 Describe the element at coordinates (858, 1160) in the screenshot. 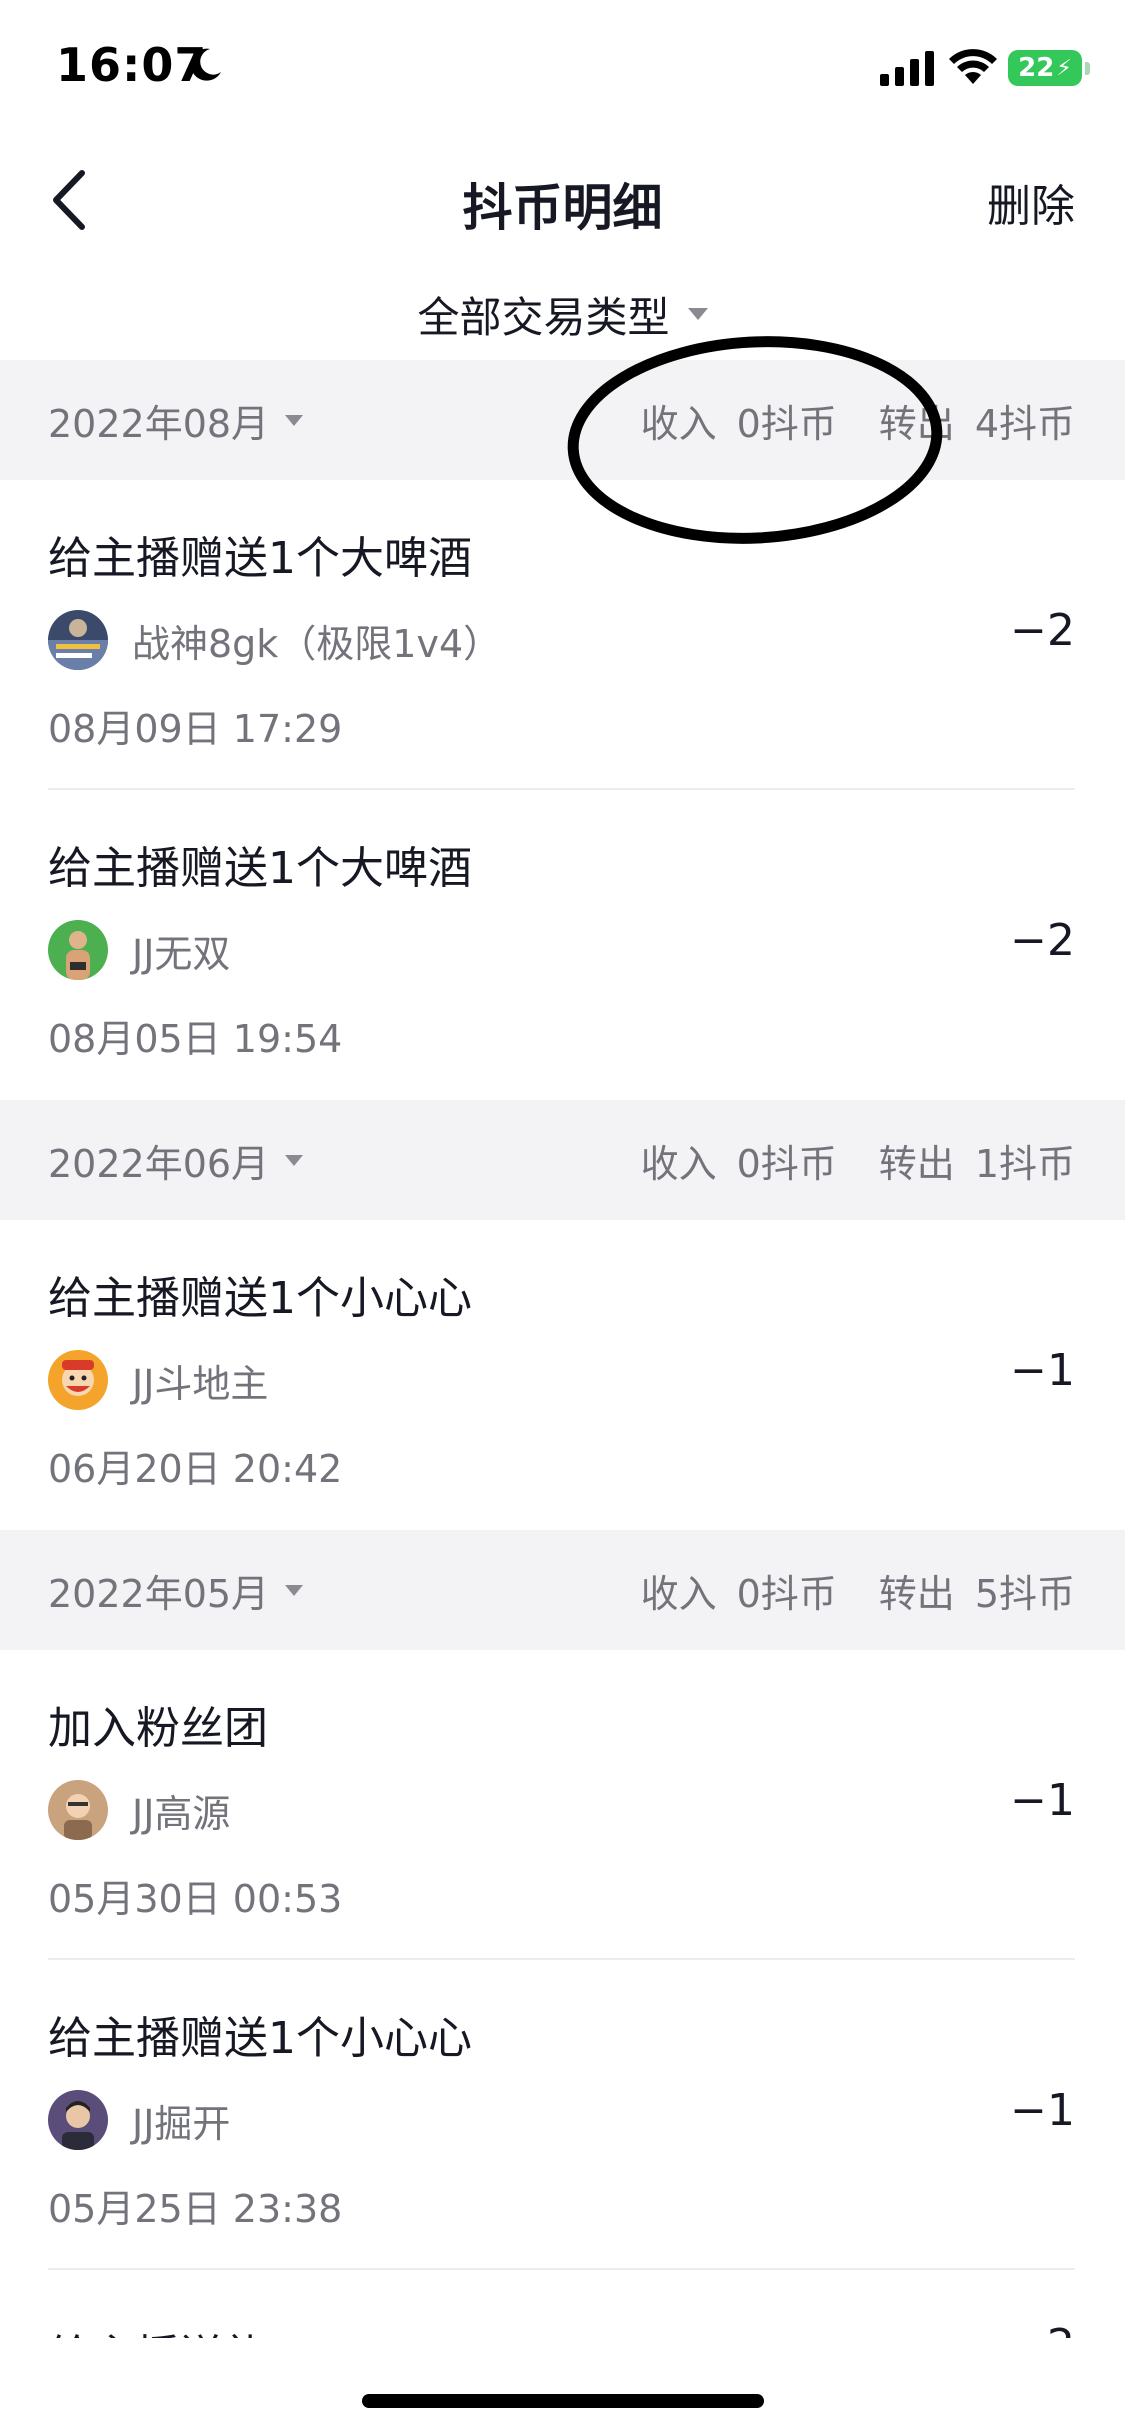

I see `month-stats: 收入 0抖币 转出 1抖币` at that location.